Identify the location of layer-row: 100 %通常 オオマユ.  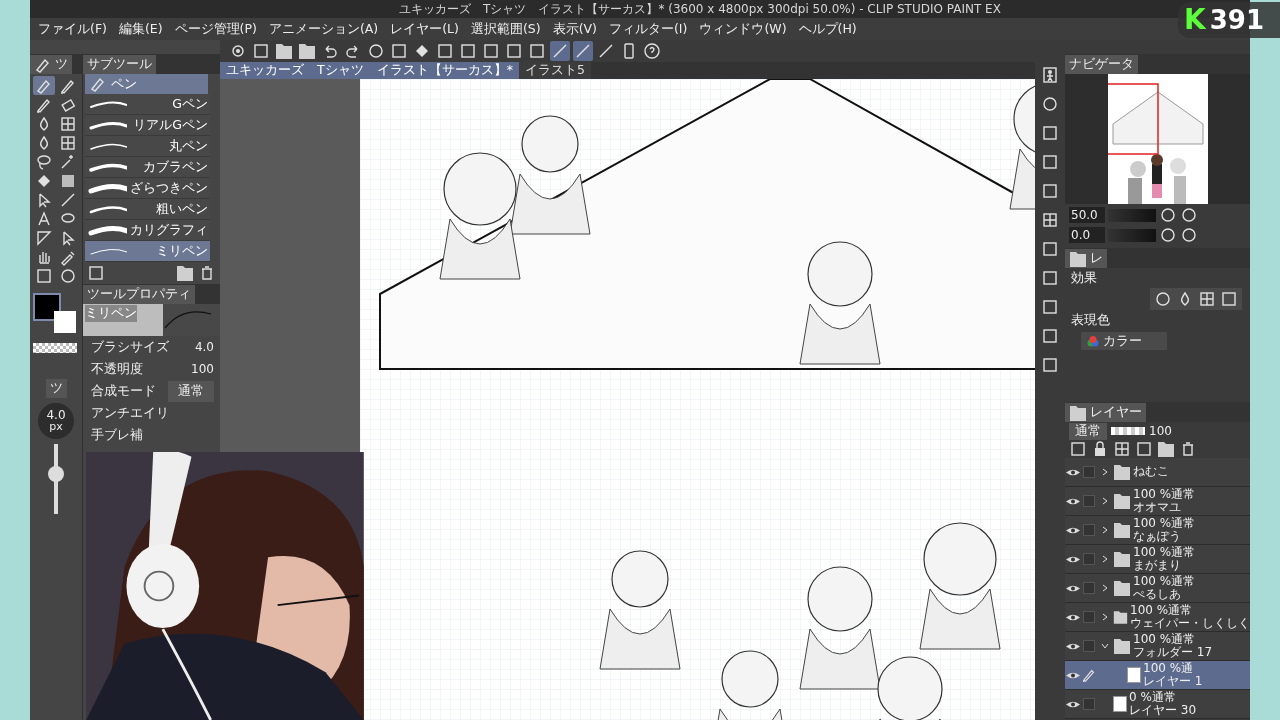
(1157, 501).